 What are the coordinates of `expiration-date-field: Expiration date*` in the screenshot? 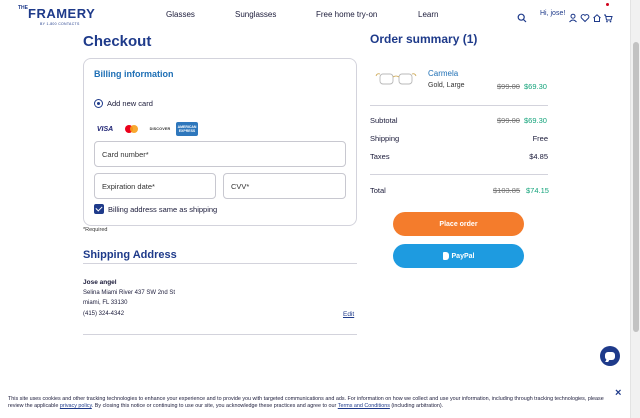 It's located at (155, 186).